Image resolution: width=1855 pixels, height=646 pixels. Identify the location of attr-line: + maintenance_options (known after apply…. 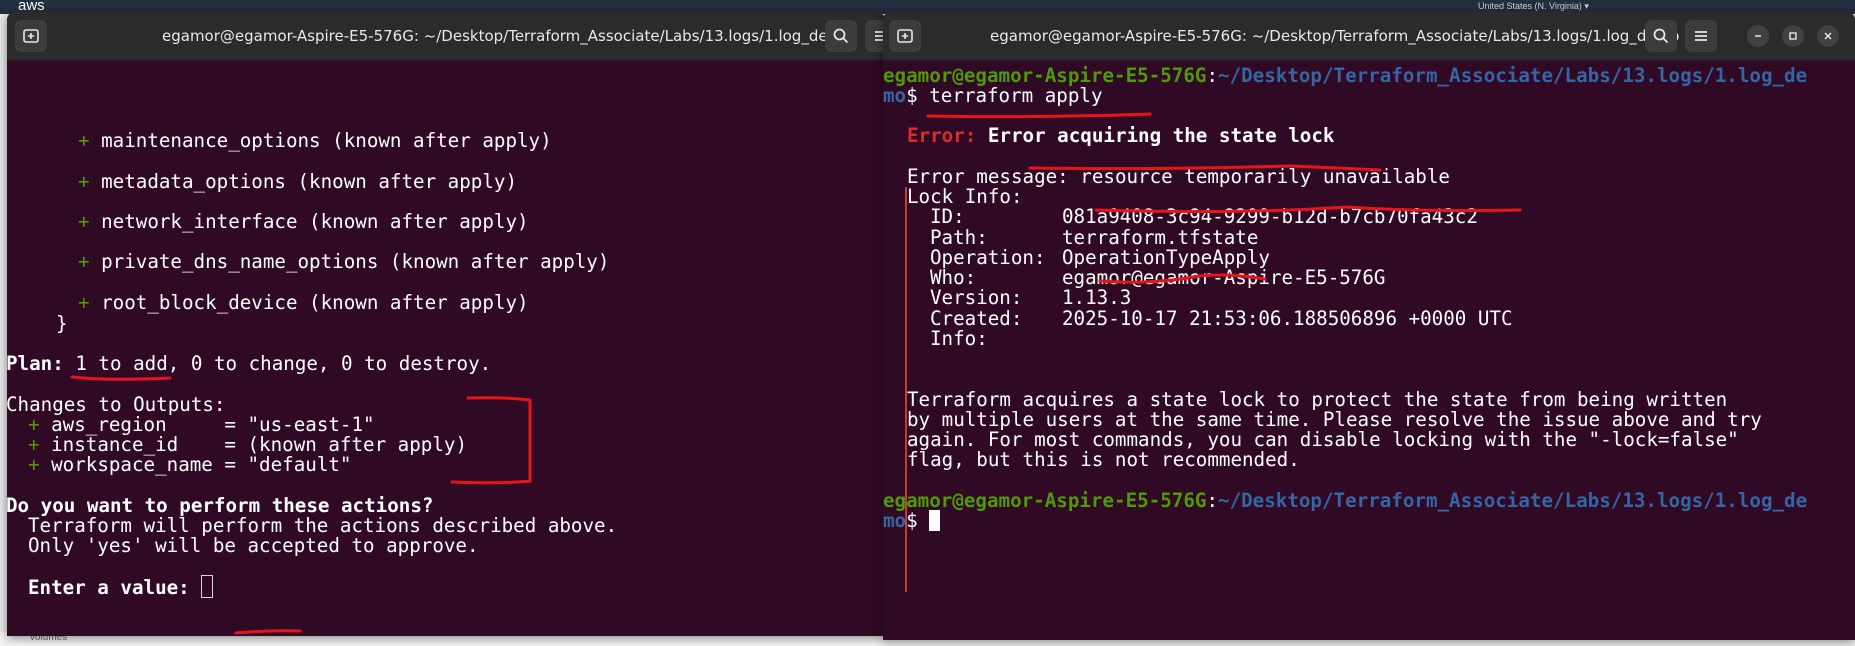
(315, 140).